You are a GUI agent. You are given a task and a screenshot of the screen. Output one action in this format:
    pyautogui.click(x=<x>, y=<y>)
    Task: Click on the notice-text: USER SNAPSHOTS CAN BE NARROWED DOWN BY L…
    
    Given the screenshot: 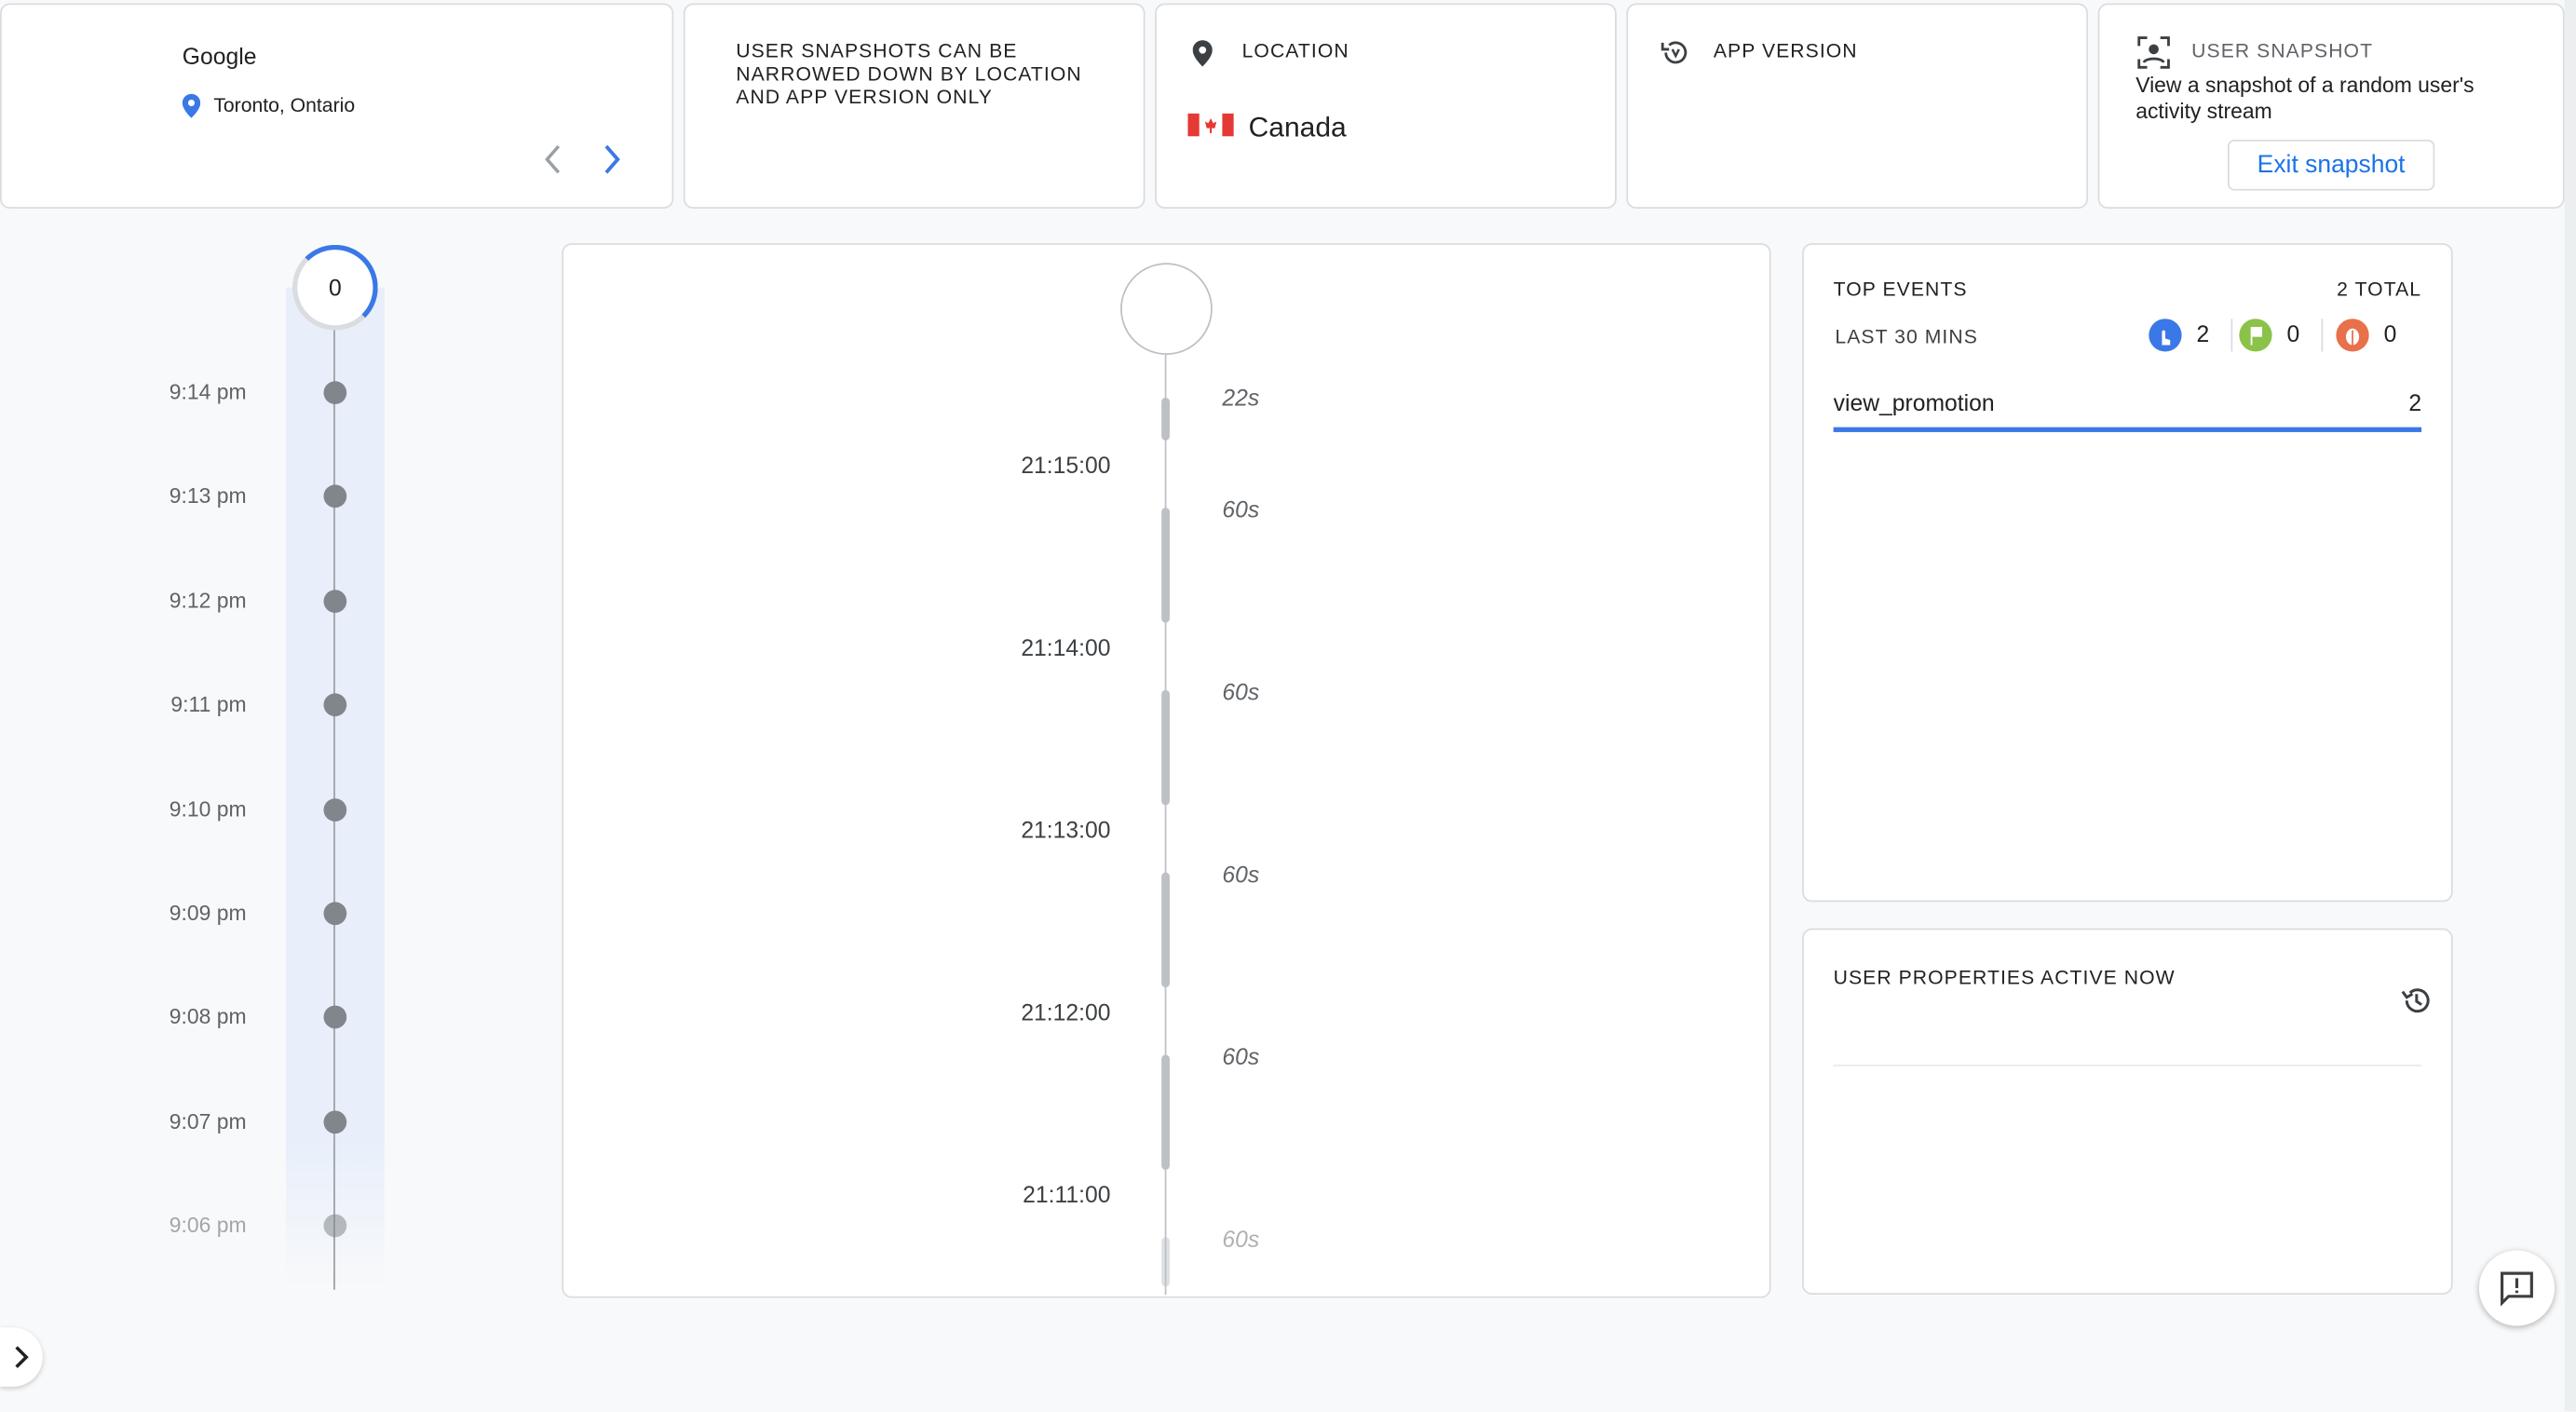 What is the action you would take?
    pyautogui.click(x=909, y=74)
    